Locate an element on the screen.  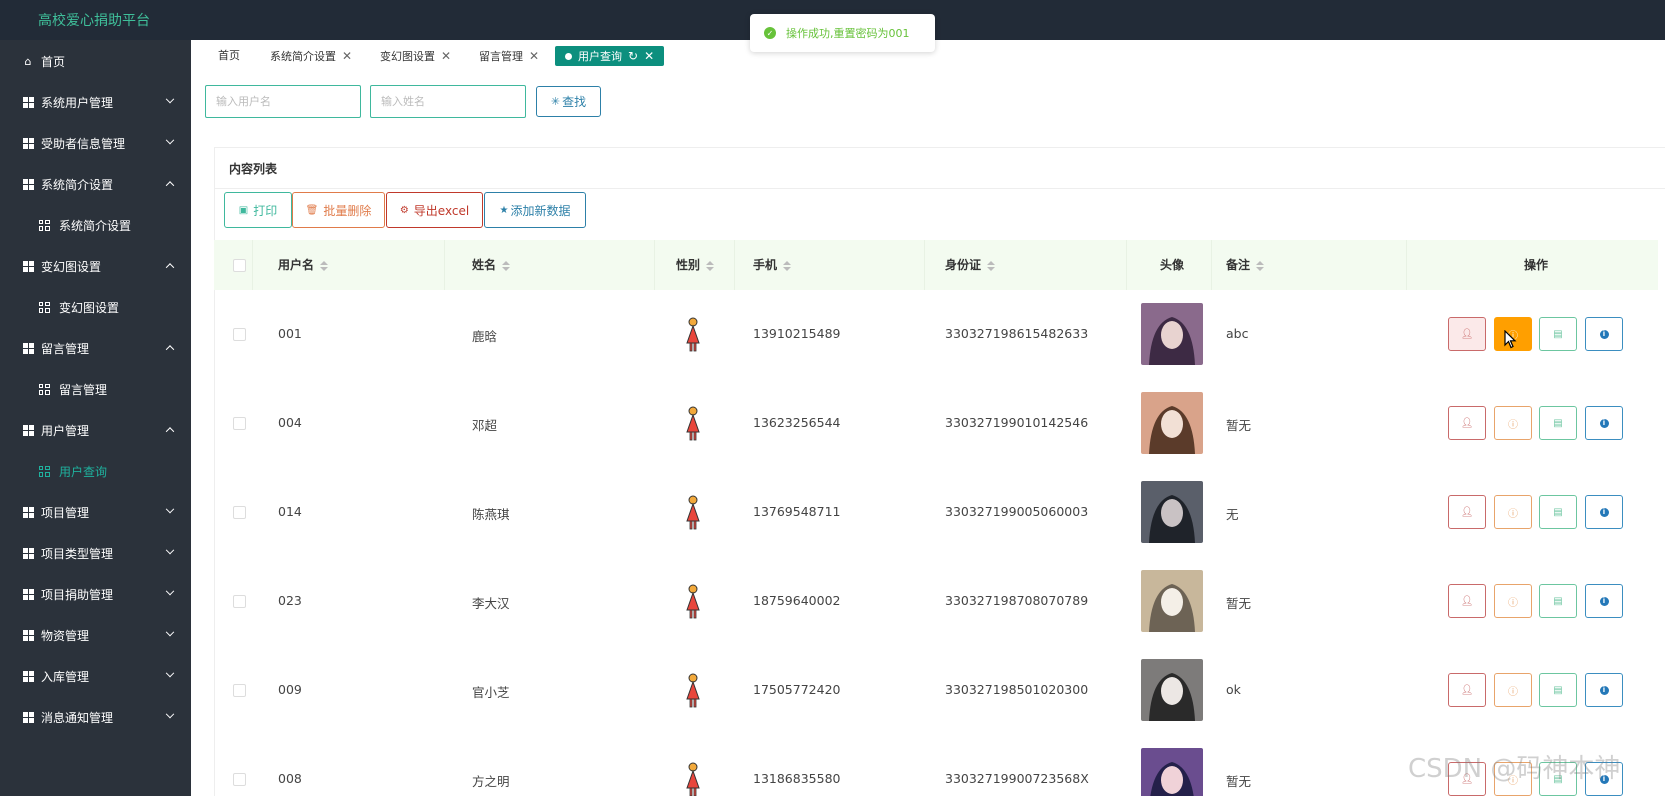
sidebar-item-system-intro: 系统简介设置 is located at coordinates (95, 184).